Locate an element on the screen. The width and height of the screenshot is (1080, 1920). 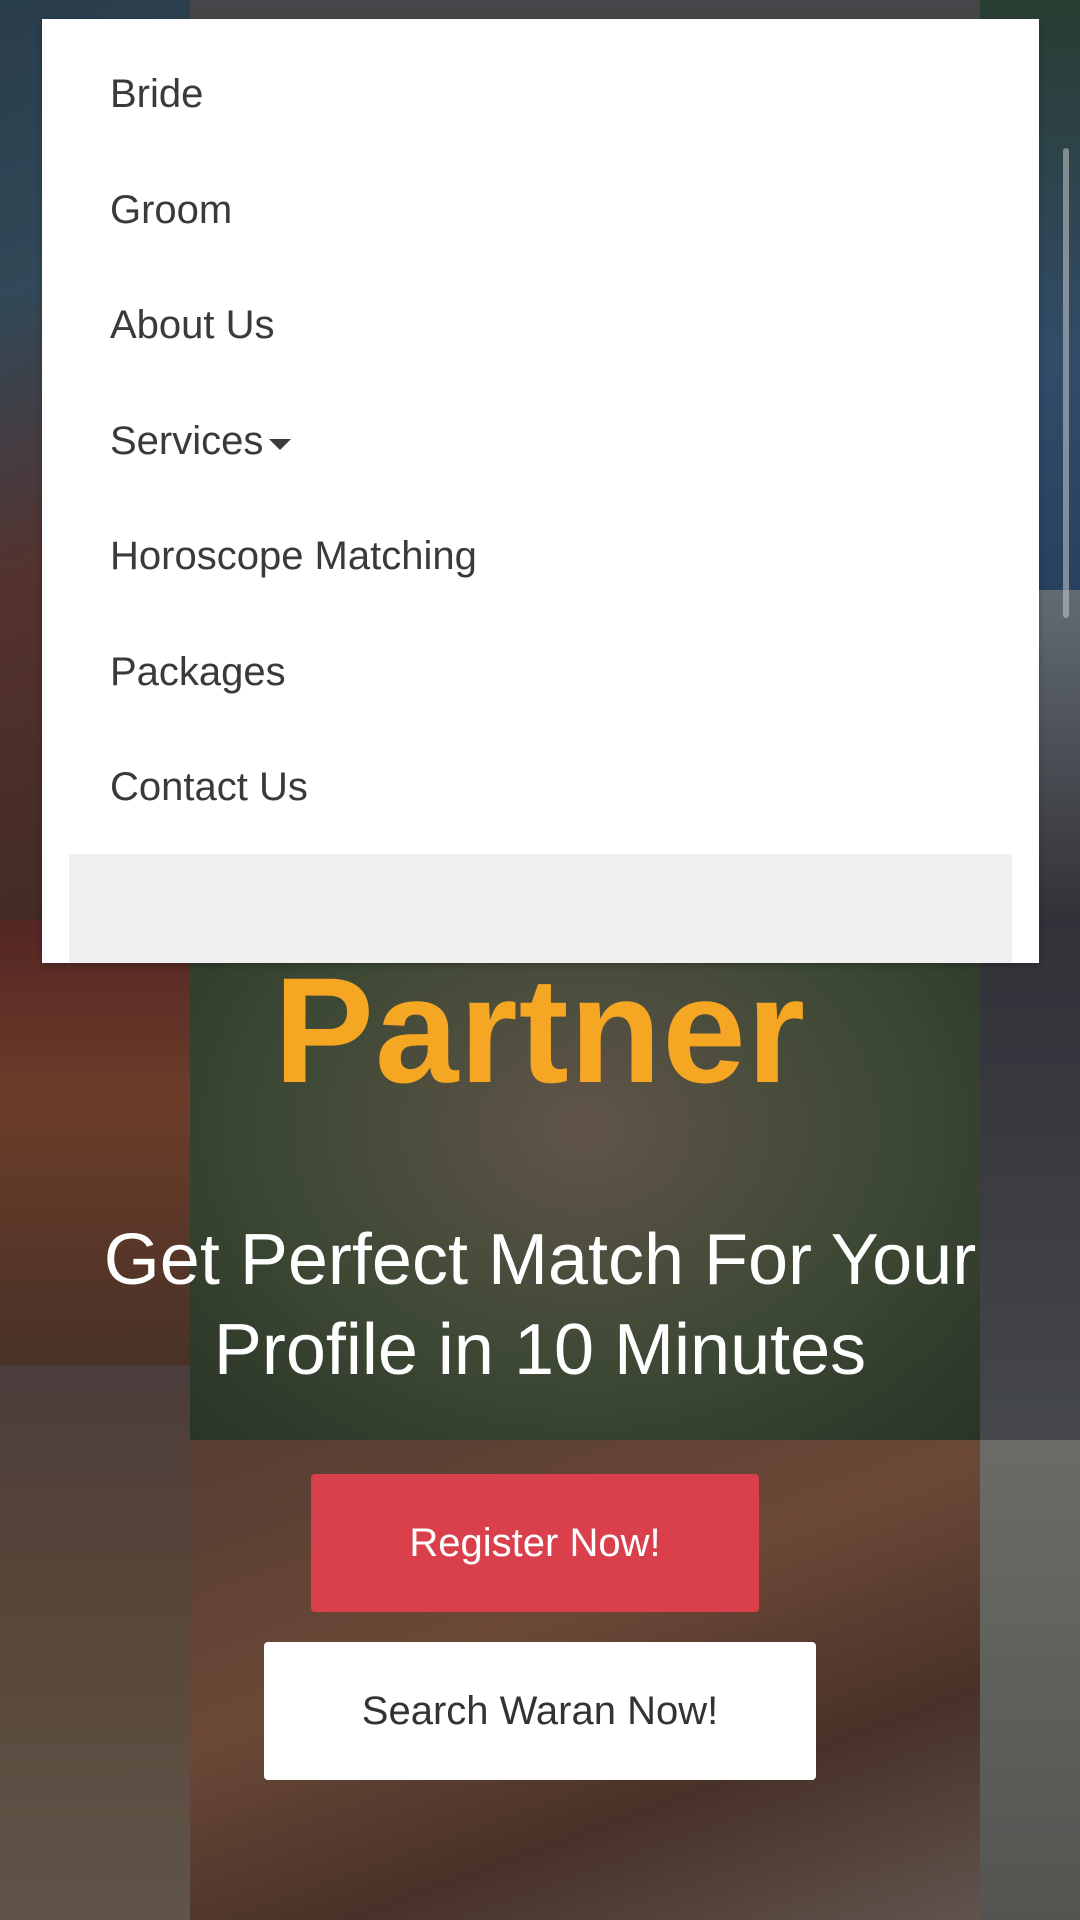
menu-item-services: Services is located at coordinates (201, 441).